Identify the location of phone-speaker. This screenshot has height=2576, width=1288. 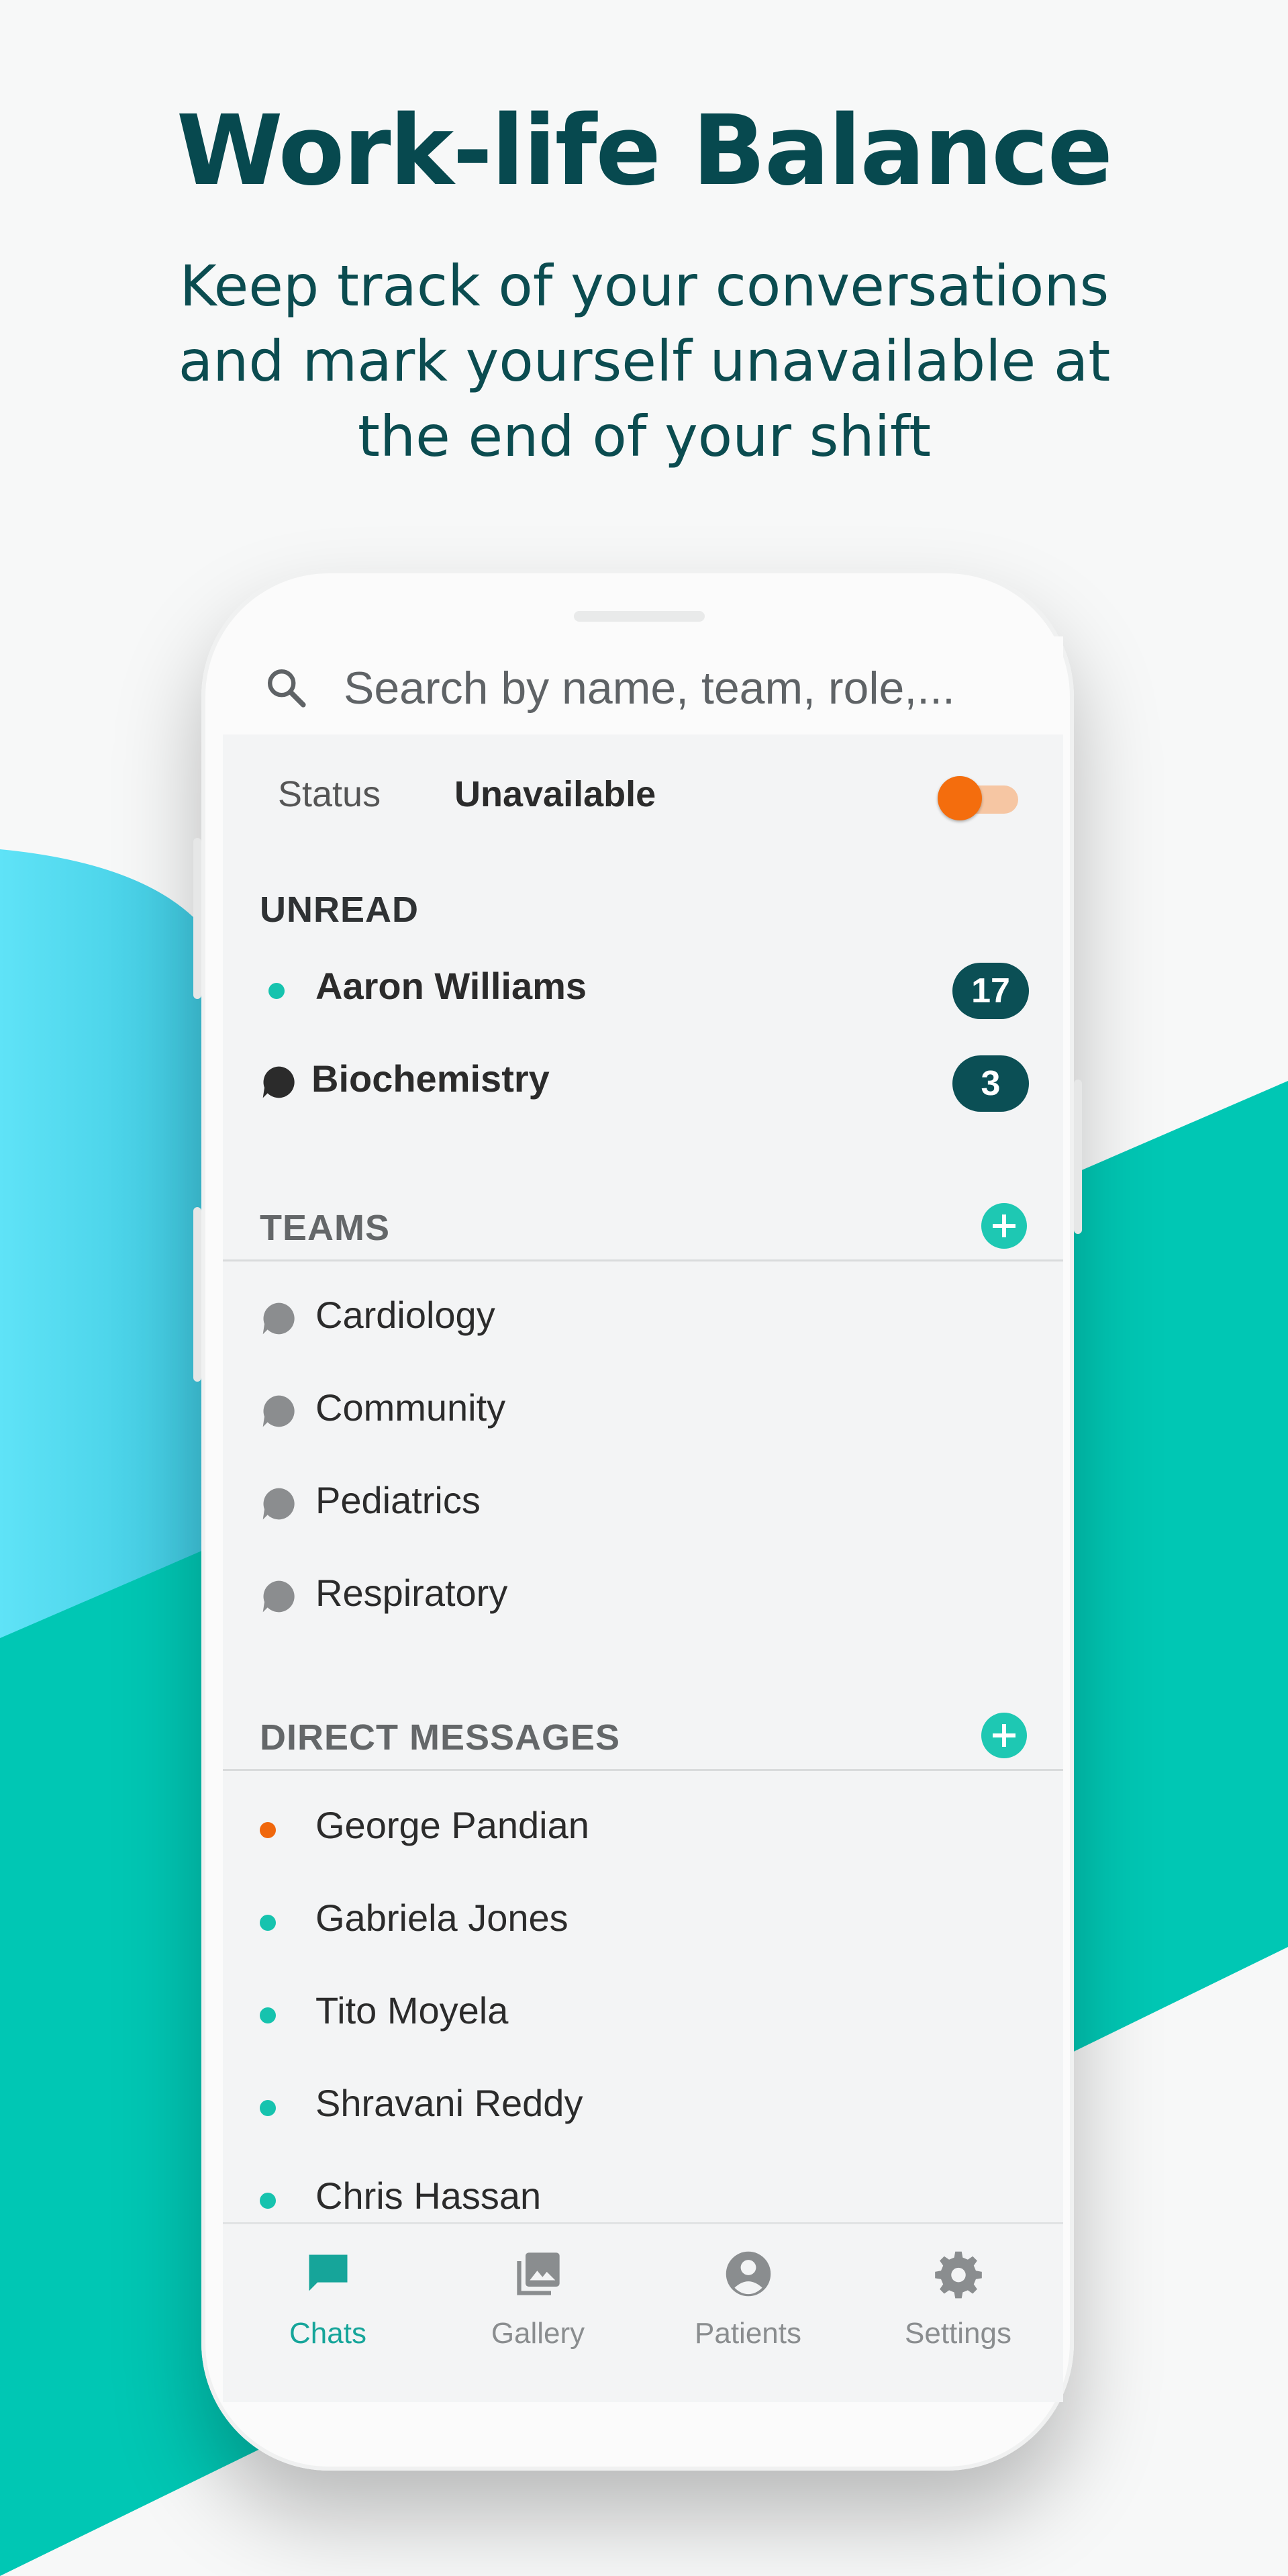
(639, 616).